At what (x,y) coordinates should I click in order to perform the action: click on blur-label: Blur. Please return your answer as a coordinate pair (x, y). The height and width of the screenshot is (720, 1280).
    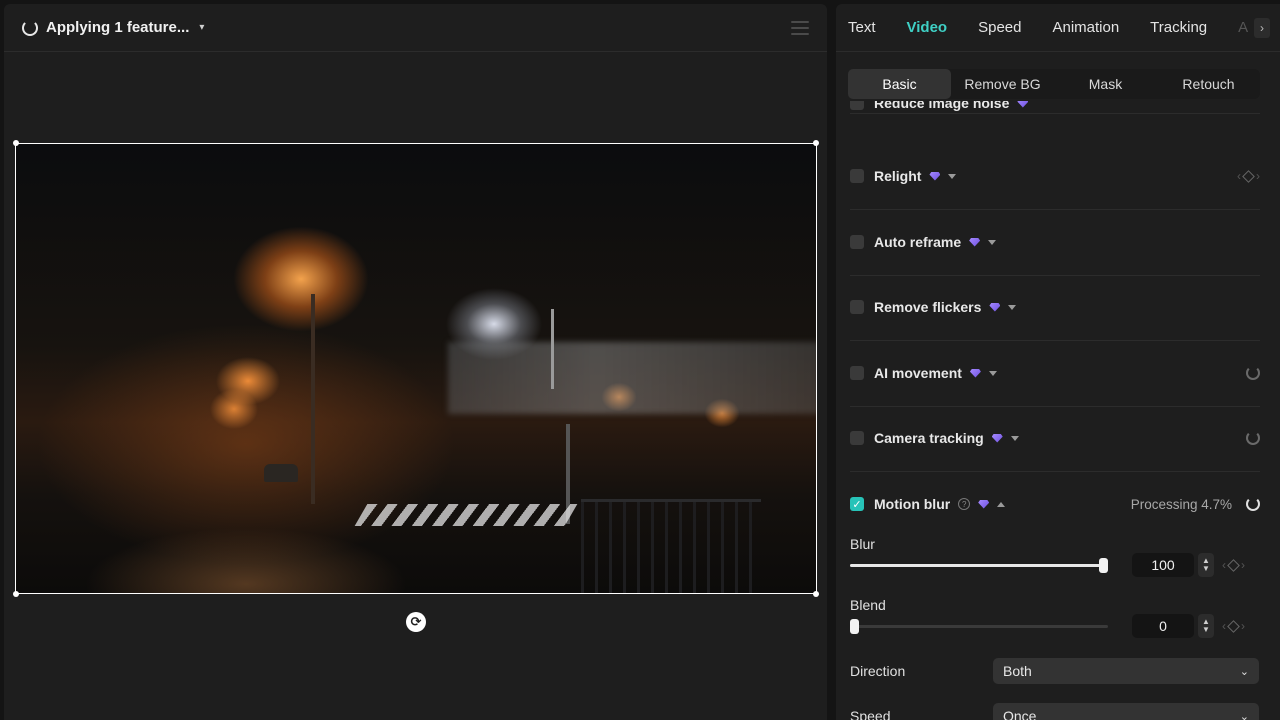
    Looking at the image, I should click on (862, 544).